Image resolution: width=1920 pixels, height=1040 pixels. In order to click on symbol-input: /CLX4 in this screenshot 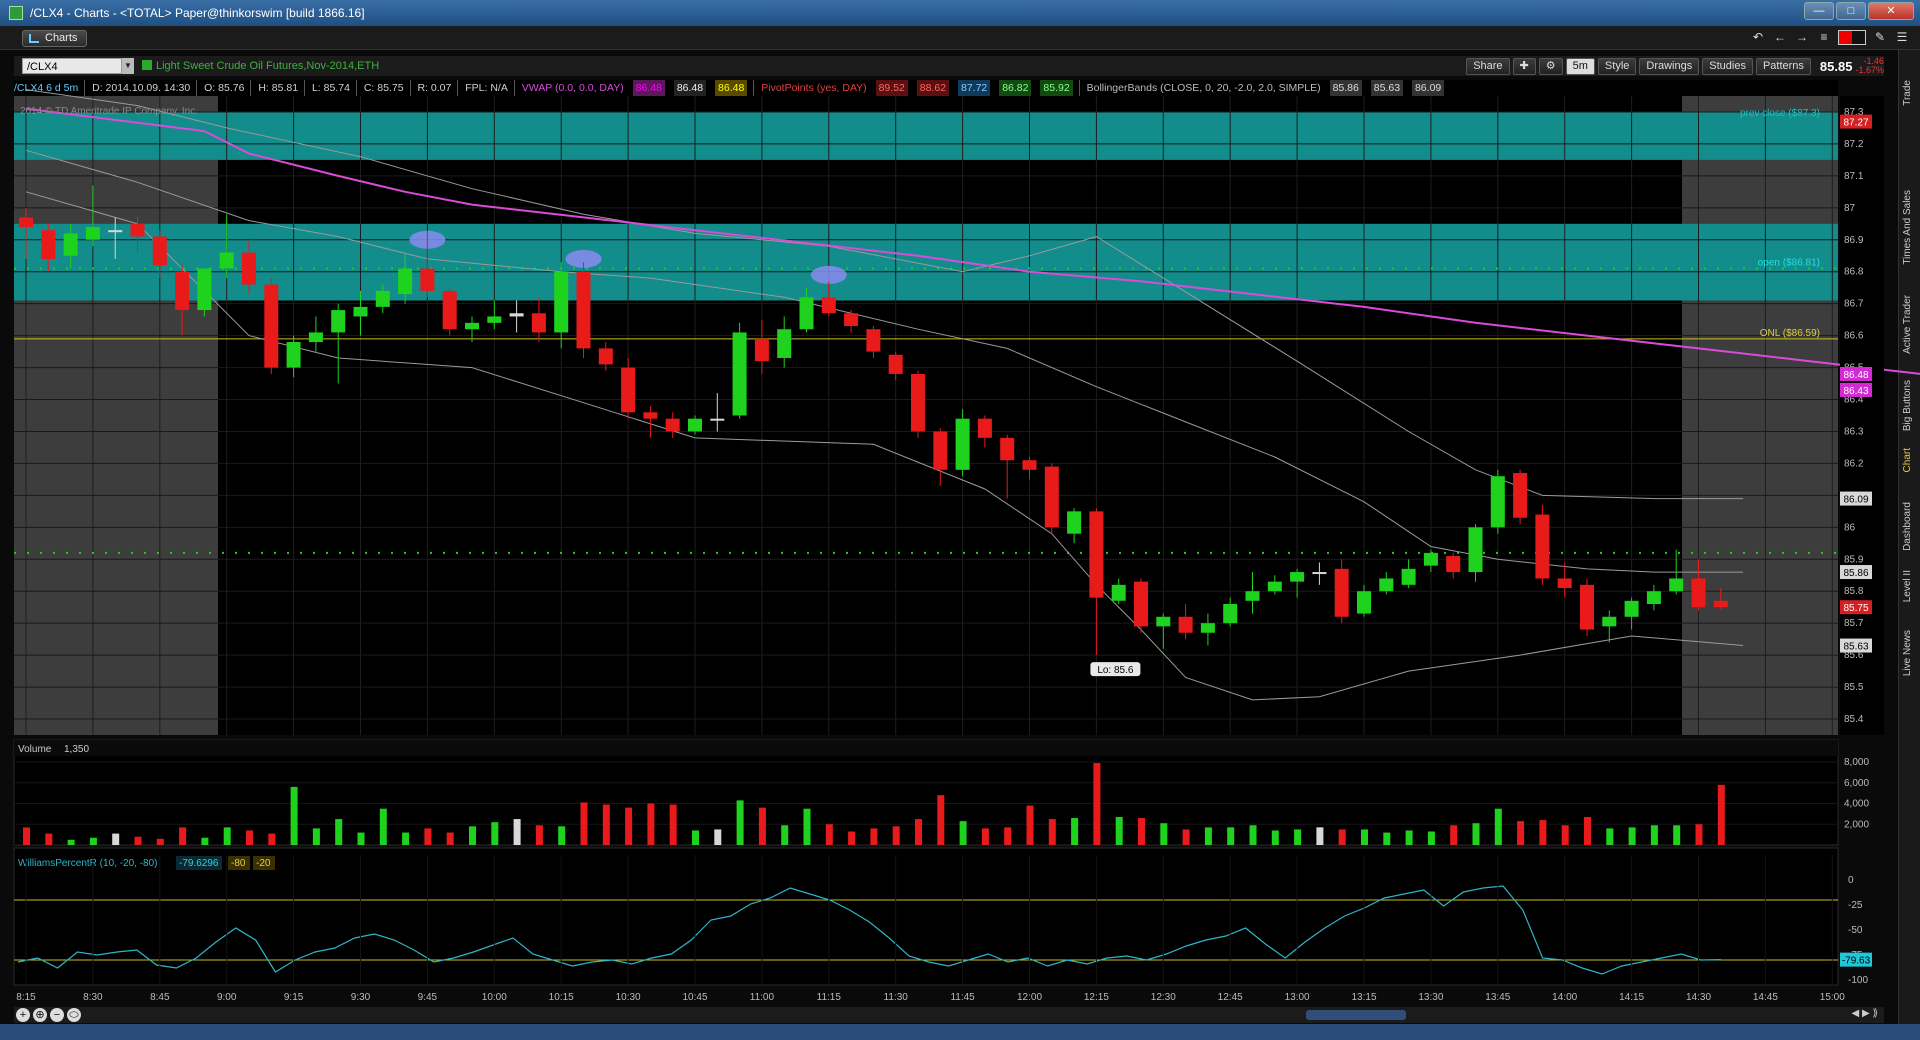, I will do `click(72, 66)`.